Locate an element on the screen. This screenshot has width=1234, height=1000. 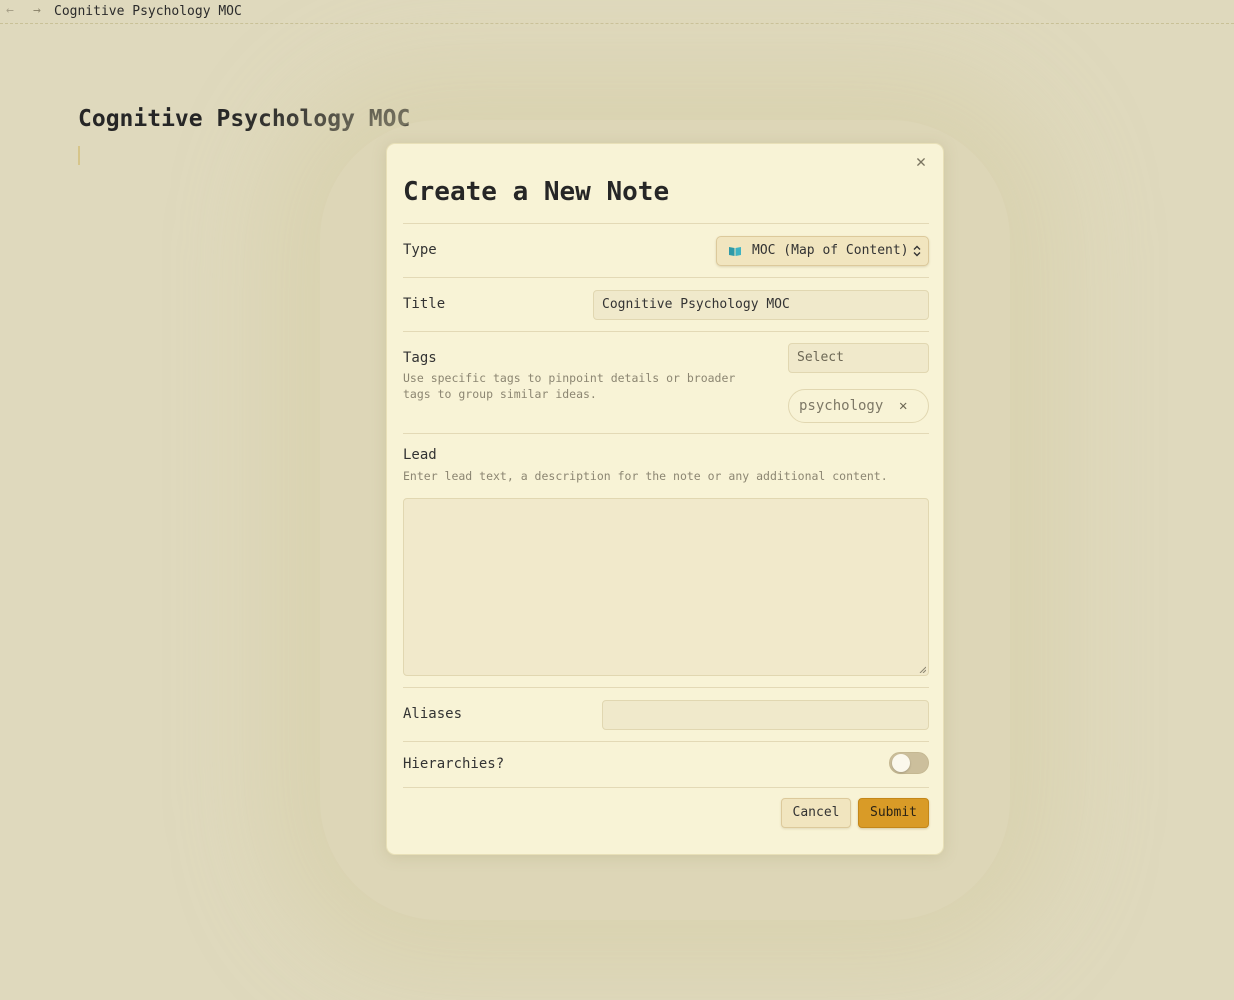
note-title: Cognitive Psychology MOC is located at coordinates (244, 119).